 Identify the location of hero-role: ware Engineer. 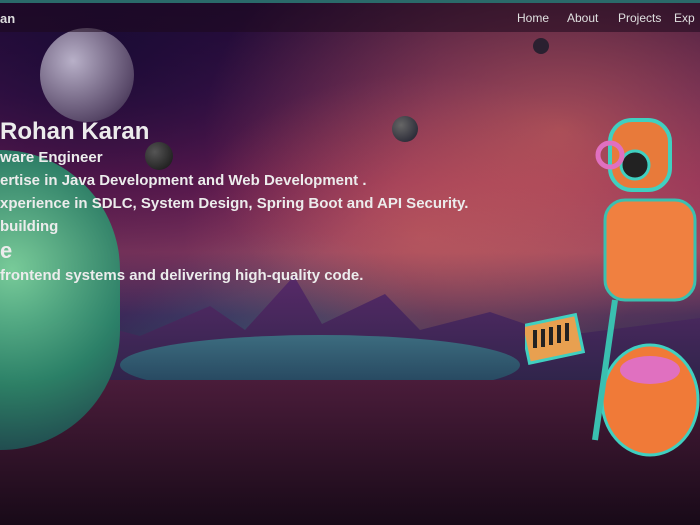
(51, 157).